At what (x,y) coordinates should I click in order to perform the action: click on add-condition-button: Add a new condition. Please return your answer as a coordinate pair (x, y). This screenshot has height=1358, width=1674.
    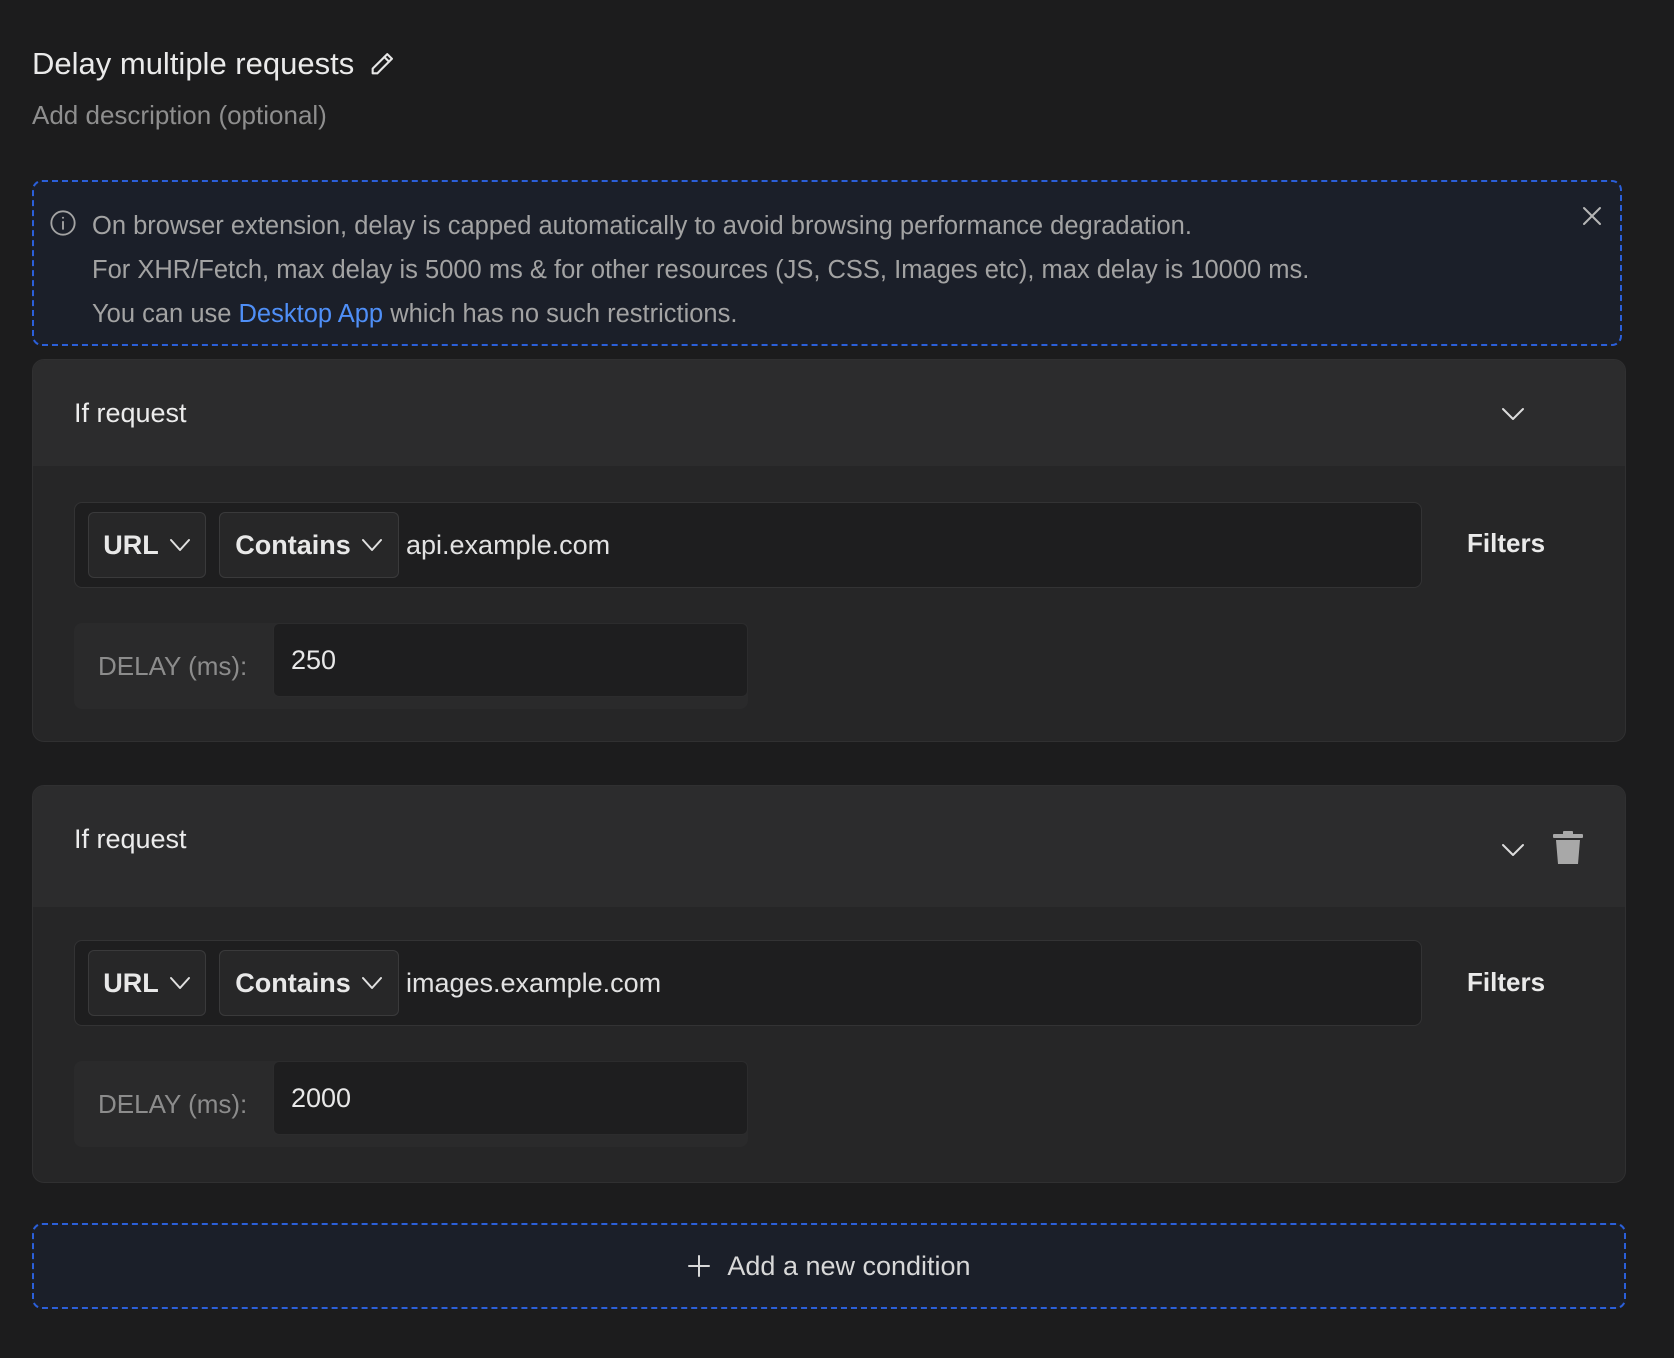
    Looking at the image, I should click on (829, 1266).